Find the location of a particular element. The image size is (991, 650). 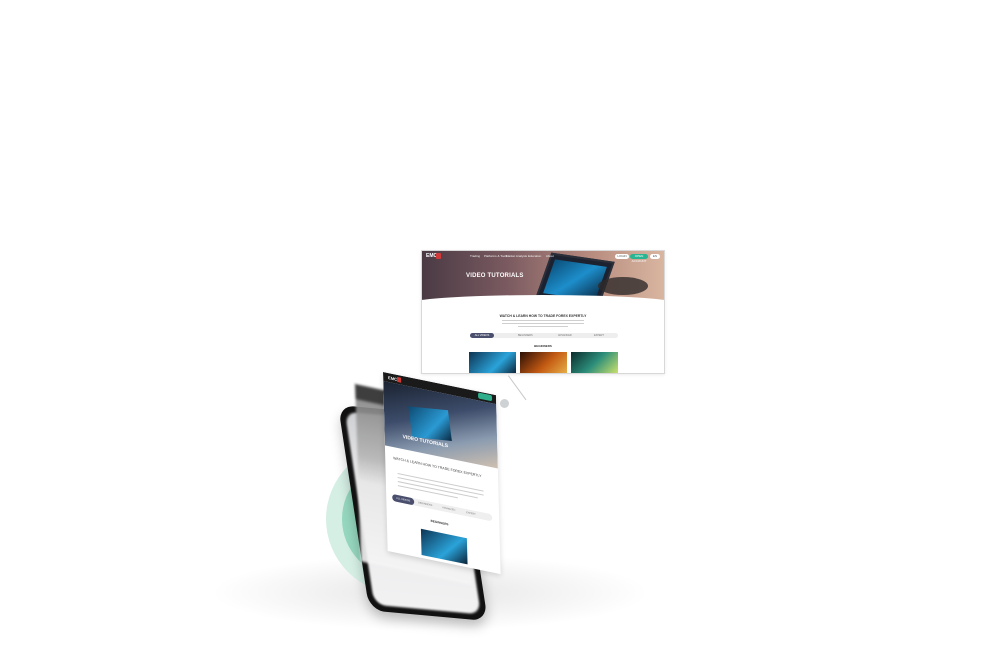

tab-expert: EXPERT is located at coordinates (599, 335).